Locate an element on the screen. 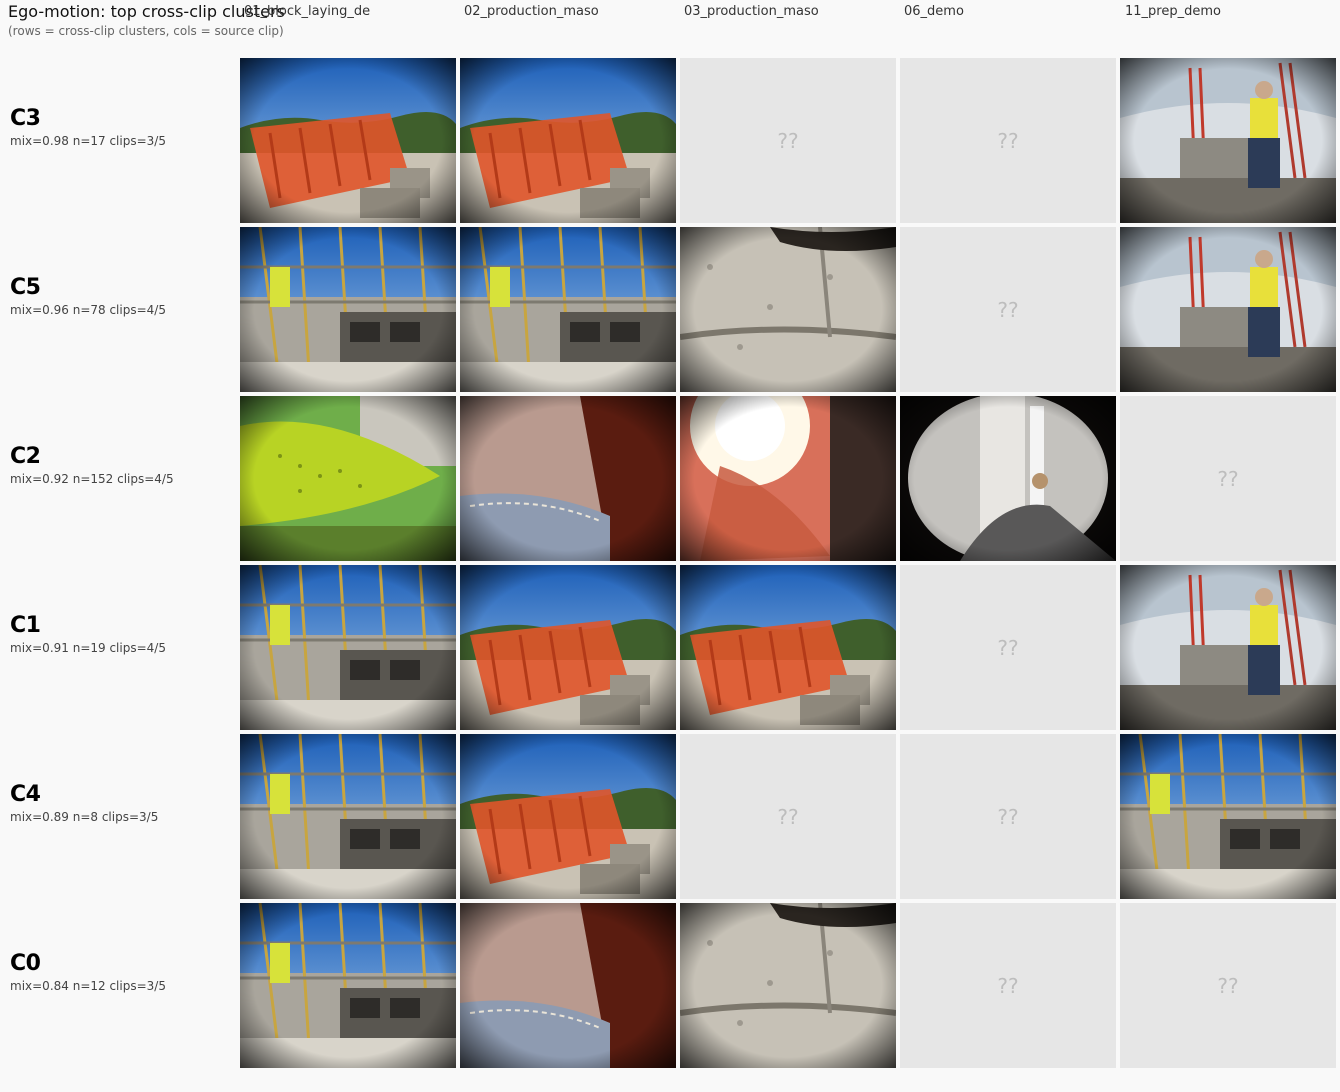  cluster-stats: mix=0.92 n=152 clips=4/5 is located at coordinates (92, 479).